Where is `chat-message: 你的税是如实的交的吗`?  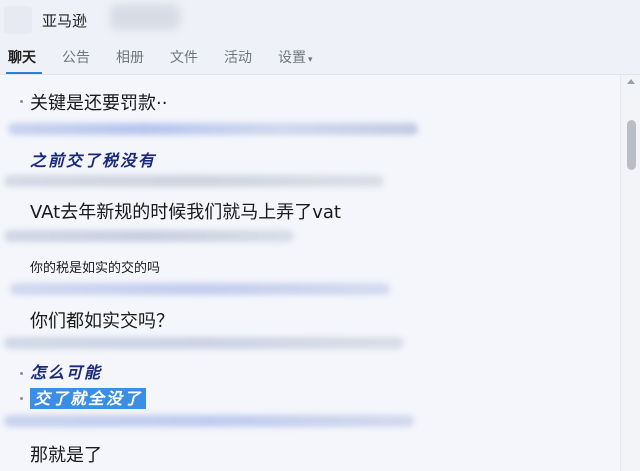 chat-message: 你的税是如实的交的吗 is located at coordinates (95, 268).